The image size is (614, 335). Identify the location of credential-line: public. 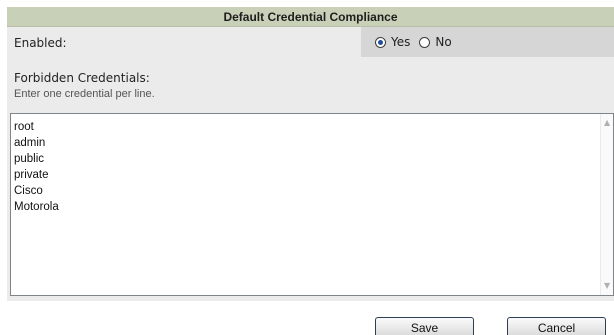
(29, 159).